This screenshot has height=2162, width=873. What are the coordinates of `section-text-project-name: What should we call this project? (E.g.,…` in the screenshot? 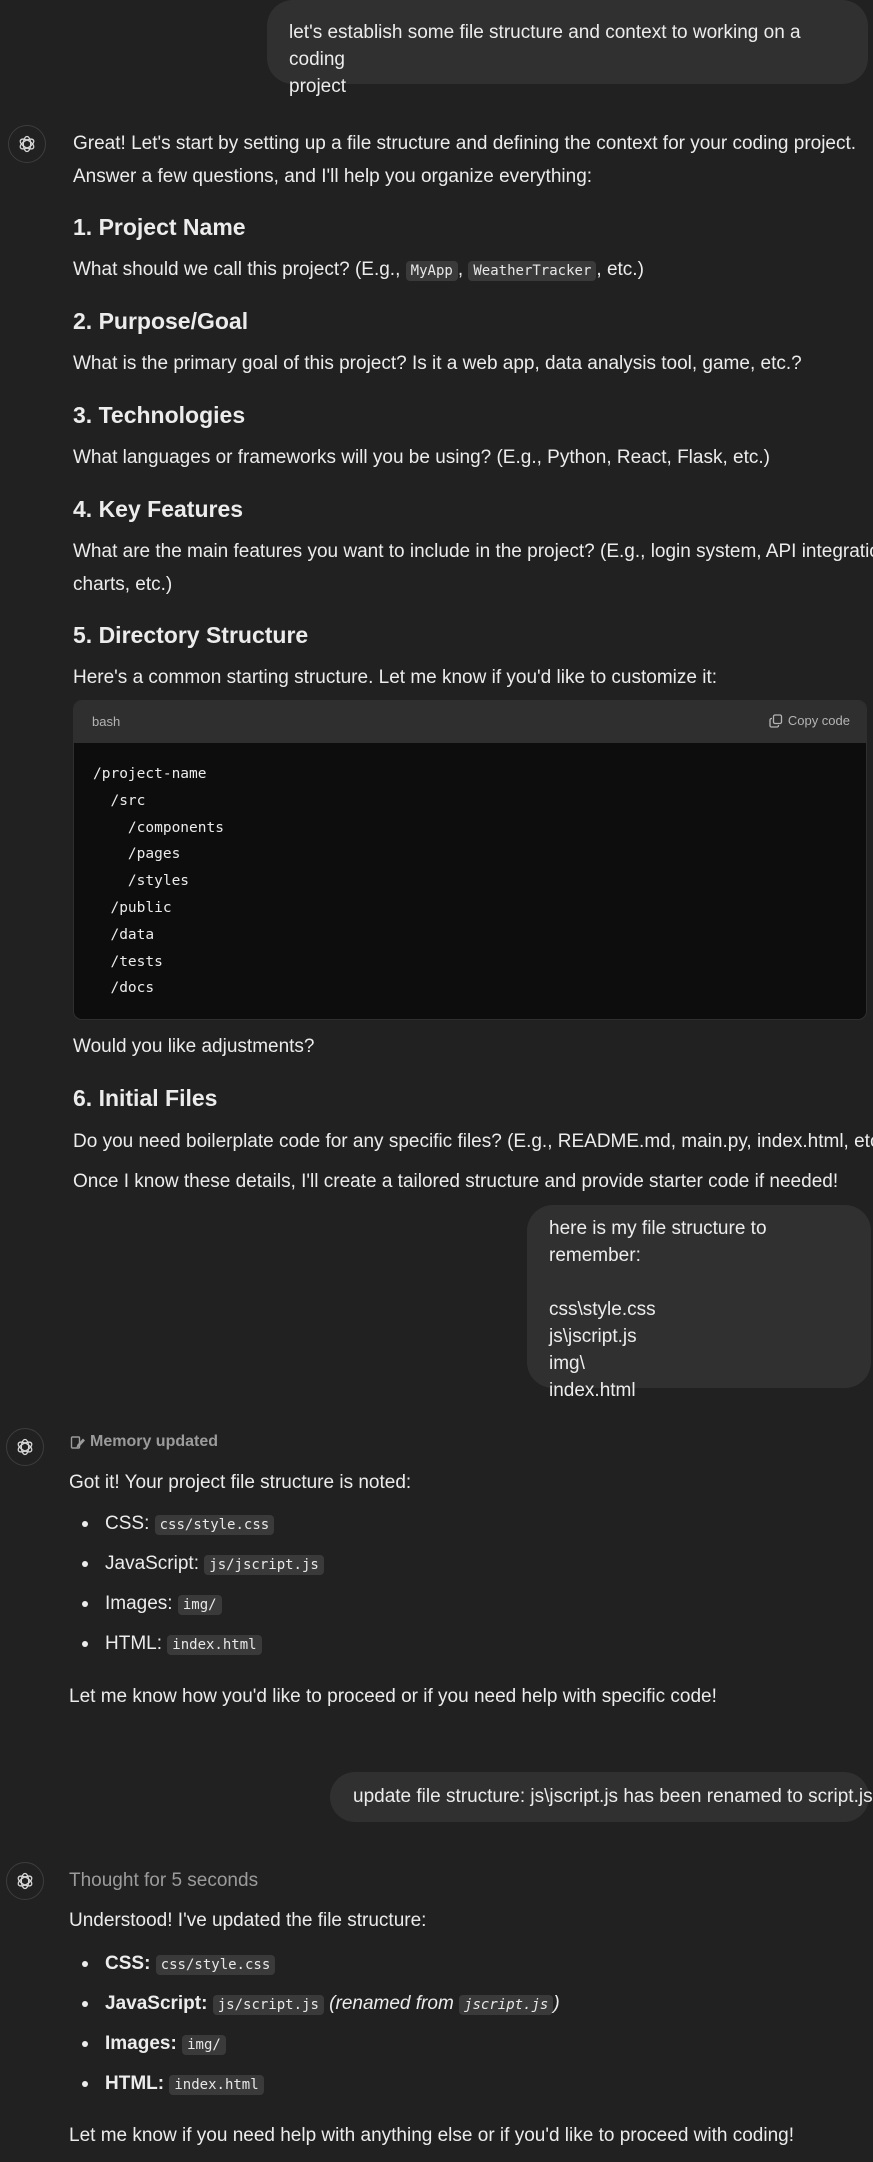 It's located at (358, 270).